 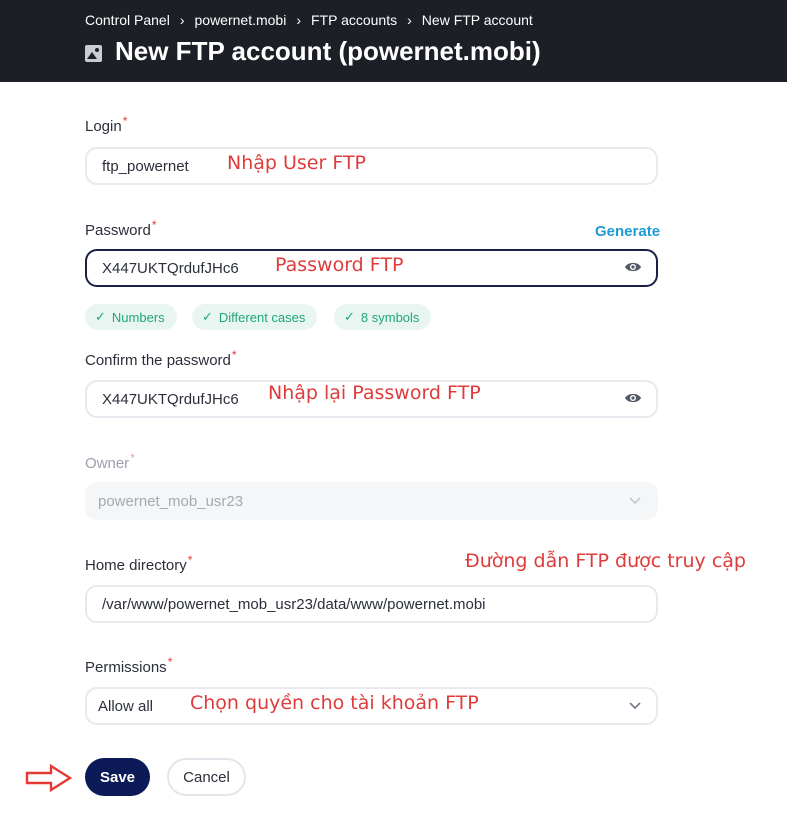 What do you see at coordinates (339, 265) in the screenshot?
I see `annotation-password: Password FTP` at bounding box center [339, 265].